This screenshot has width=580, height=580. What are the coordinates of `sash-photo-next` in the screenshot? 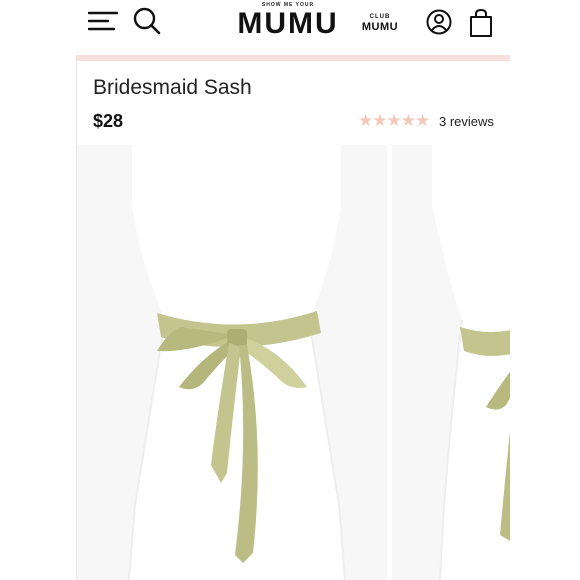 It's located at (471, 362).